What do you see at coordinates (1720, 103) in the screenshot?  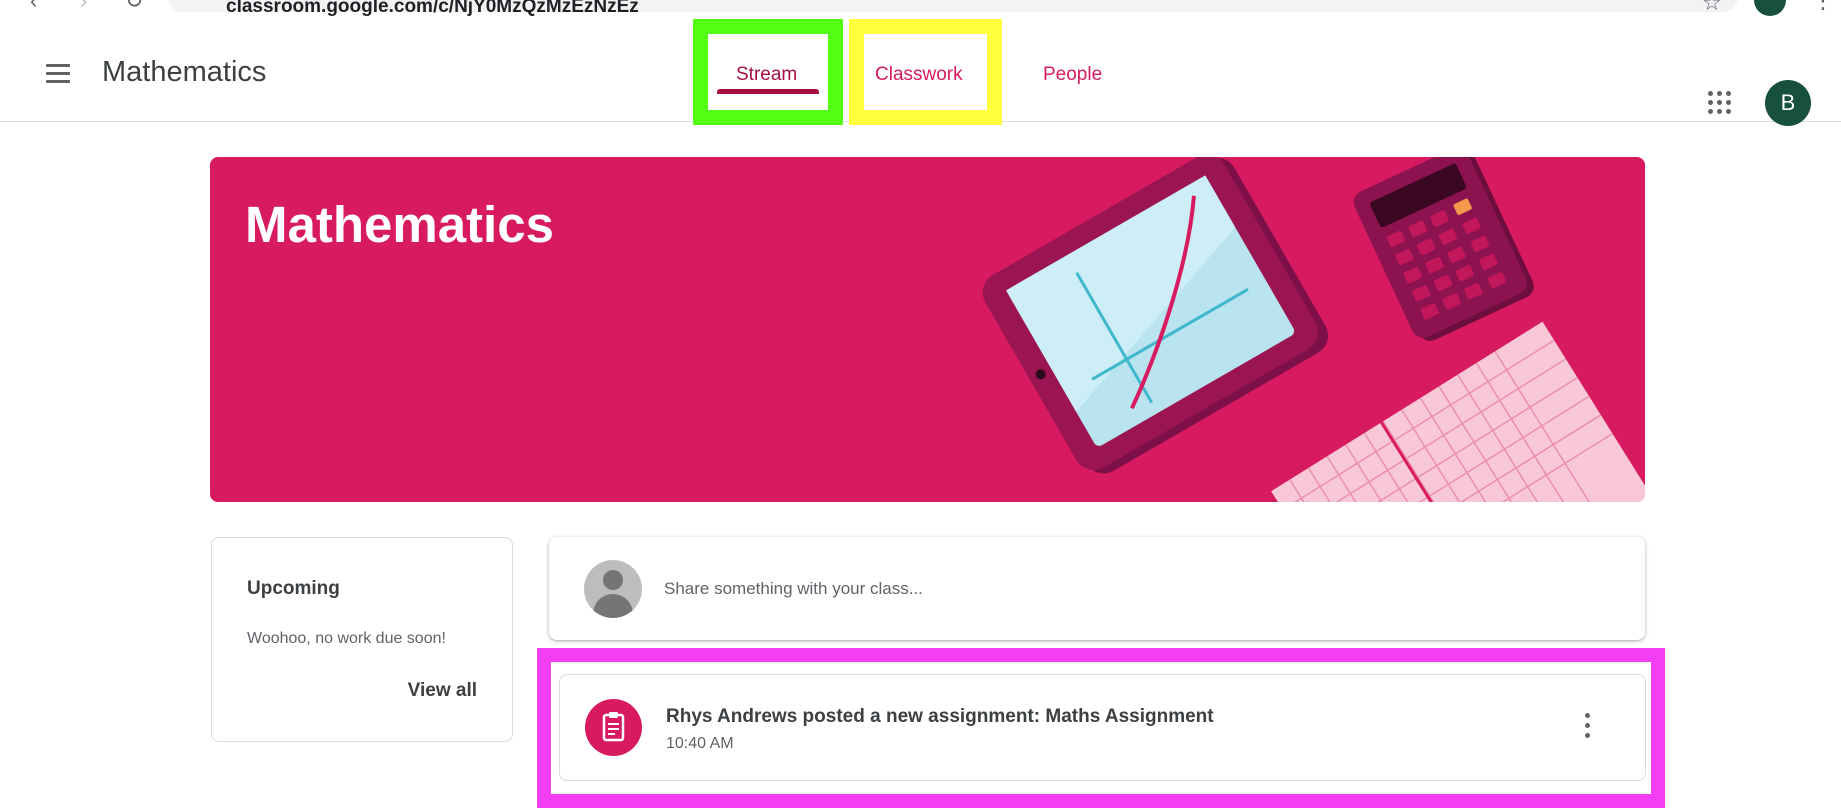 I see `google-apps-icon` at bounding box center [1720, 103].